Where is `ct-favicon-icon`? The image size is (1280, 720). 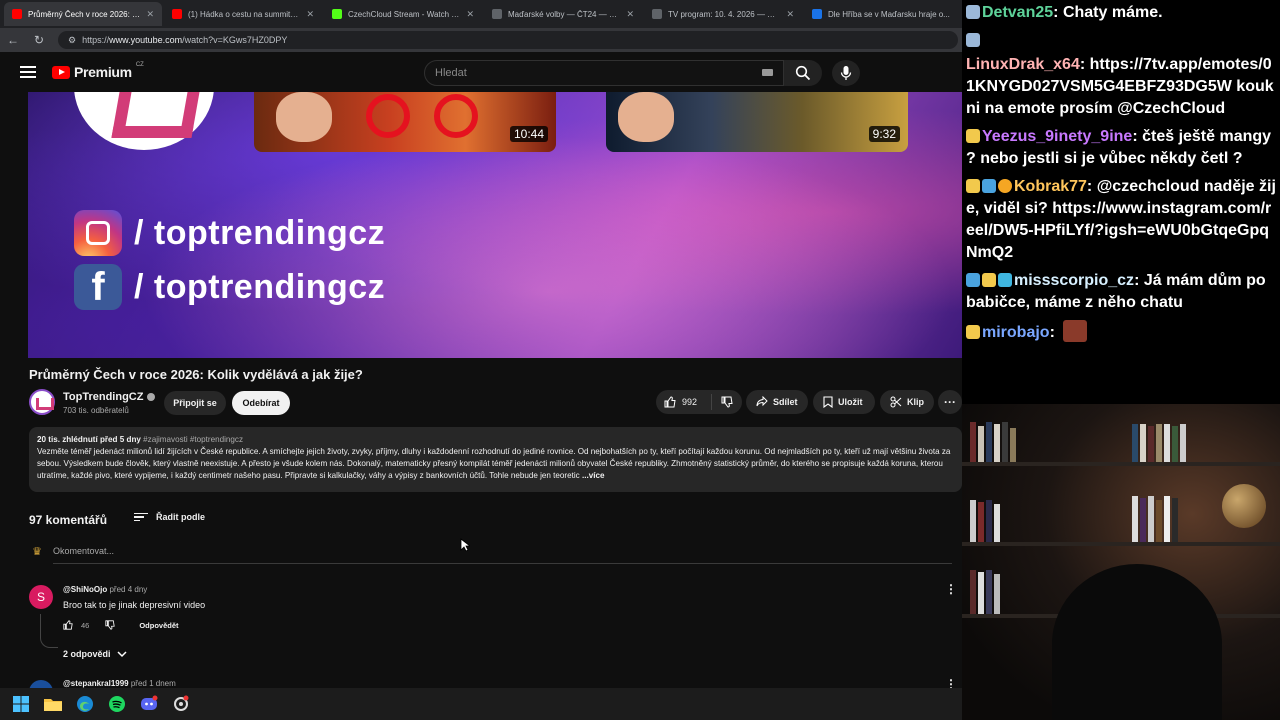 ct-favicon-icon is located at coordinates (657, 14).